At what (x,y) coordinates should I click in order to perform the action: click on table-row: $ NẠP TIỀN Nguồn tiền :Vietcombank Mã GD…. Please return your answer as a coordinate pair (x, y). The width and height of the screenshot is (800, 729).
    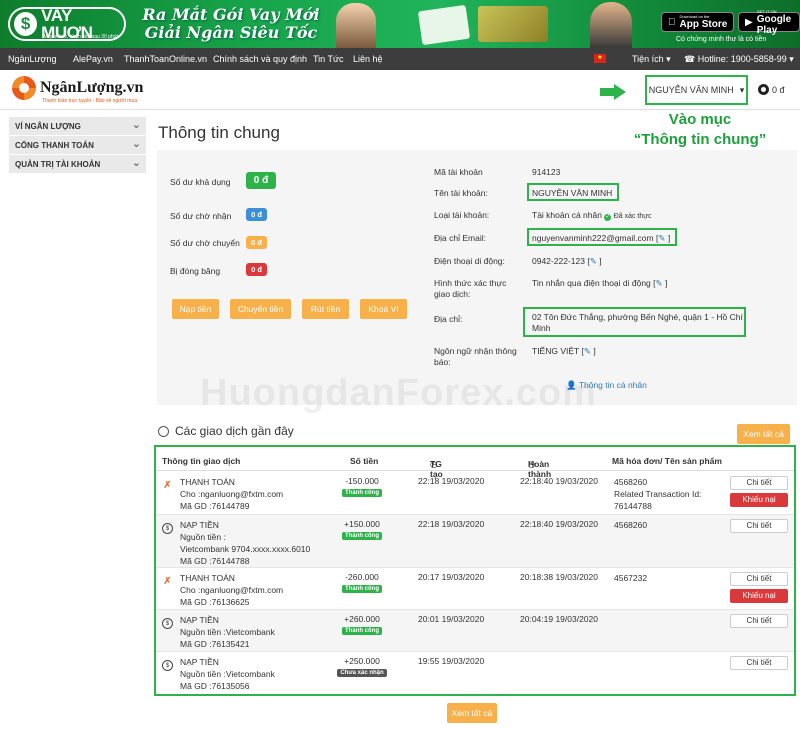
    Looking at the image, I should click on (475, 631).